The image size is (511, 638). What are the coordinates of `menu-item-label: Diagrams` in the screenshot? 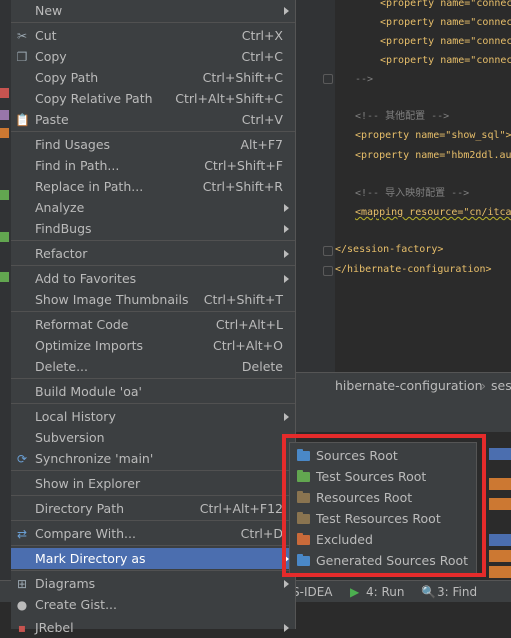 It's located at (65, 583).